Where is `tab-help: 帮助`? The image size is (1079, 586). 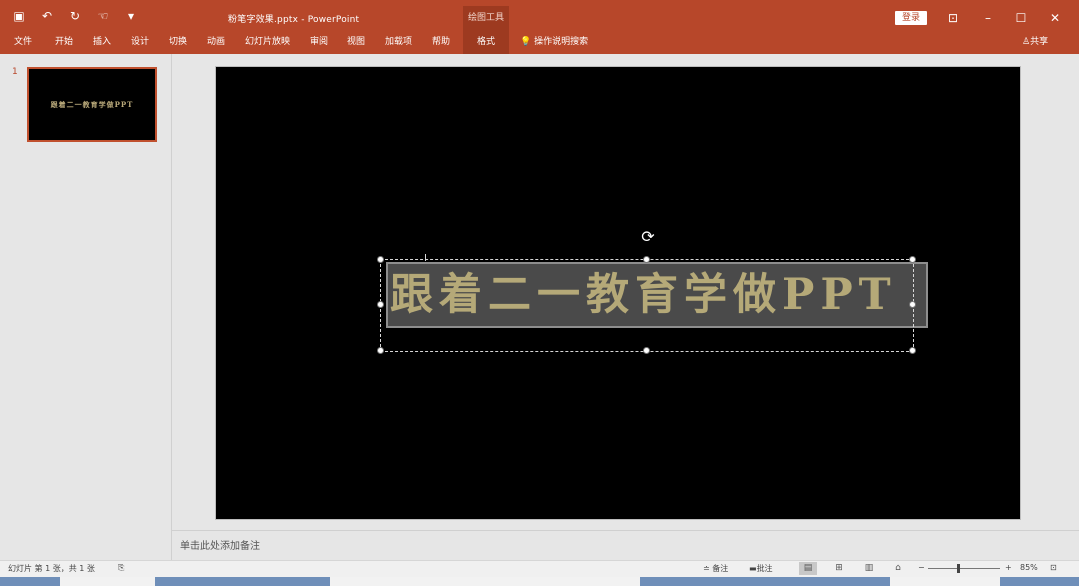 tab-help: 帮助 is located at coordinates (441, 43).